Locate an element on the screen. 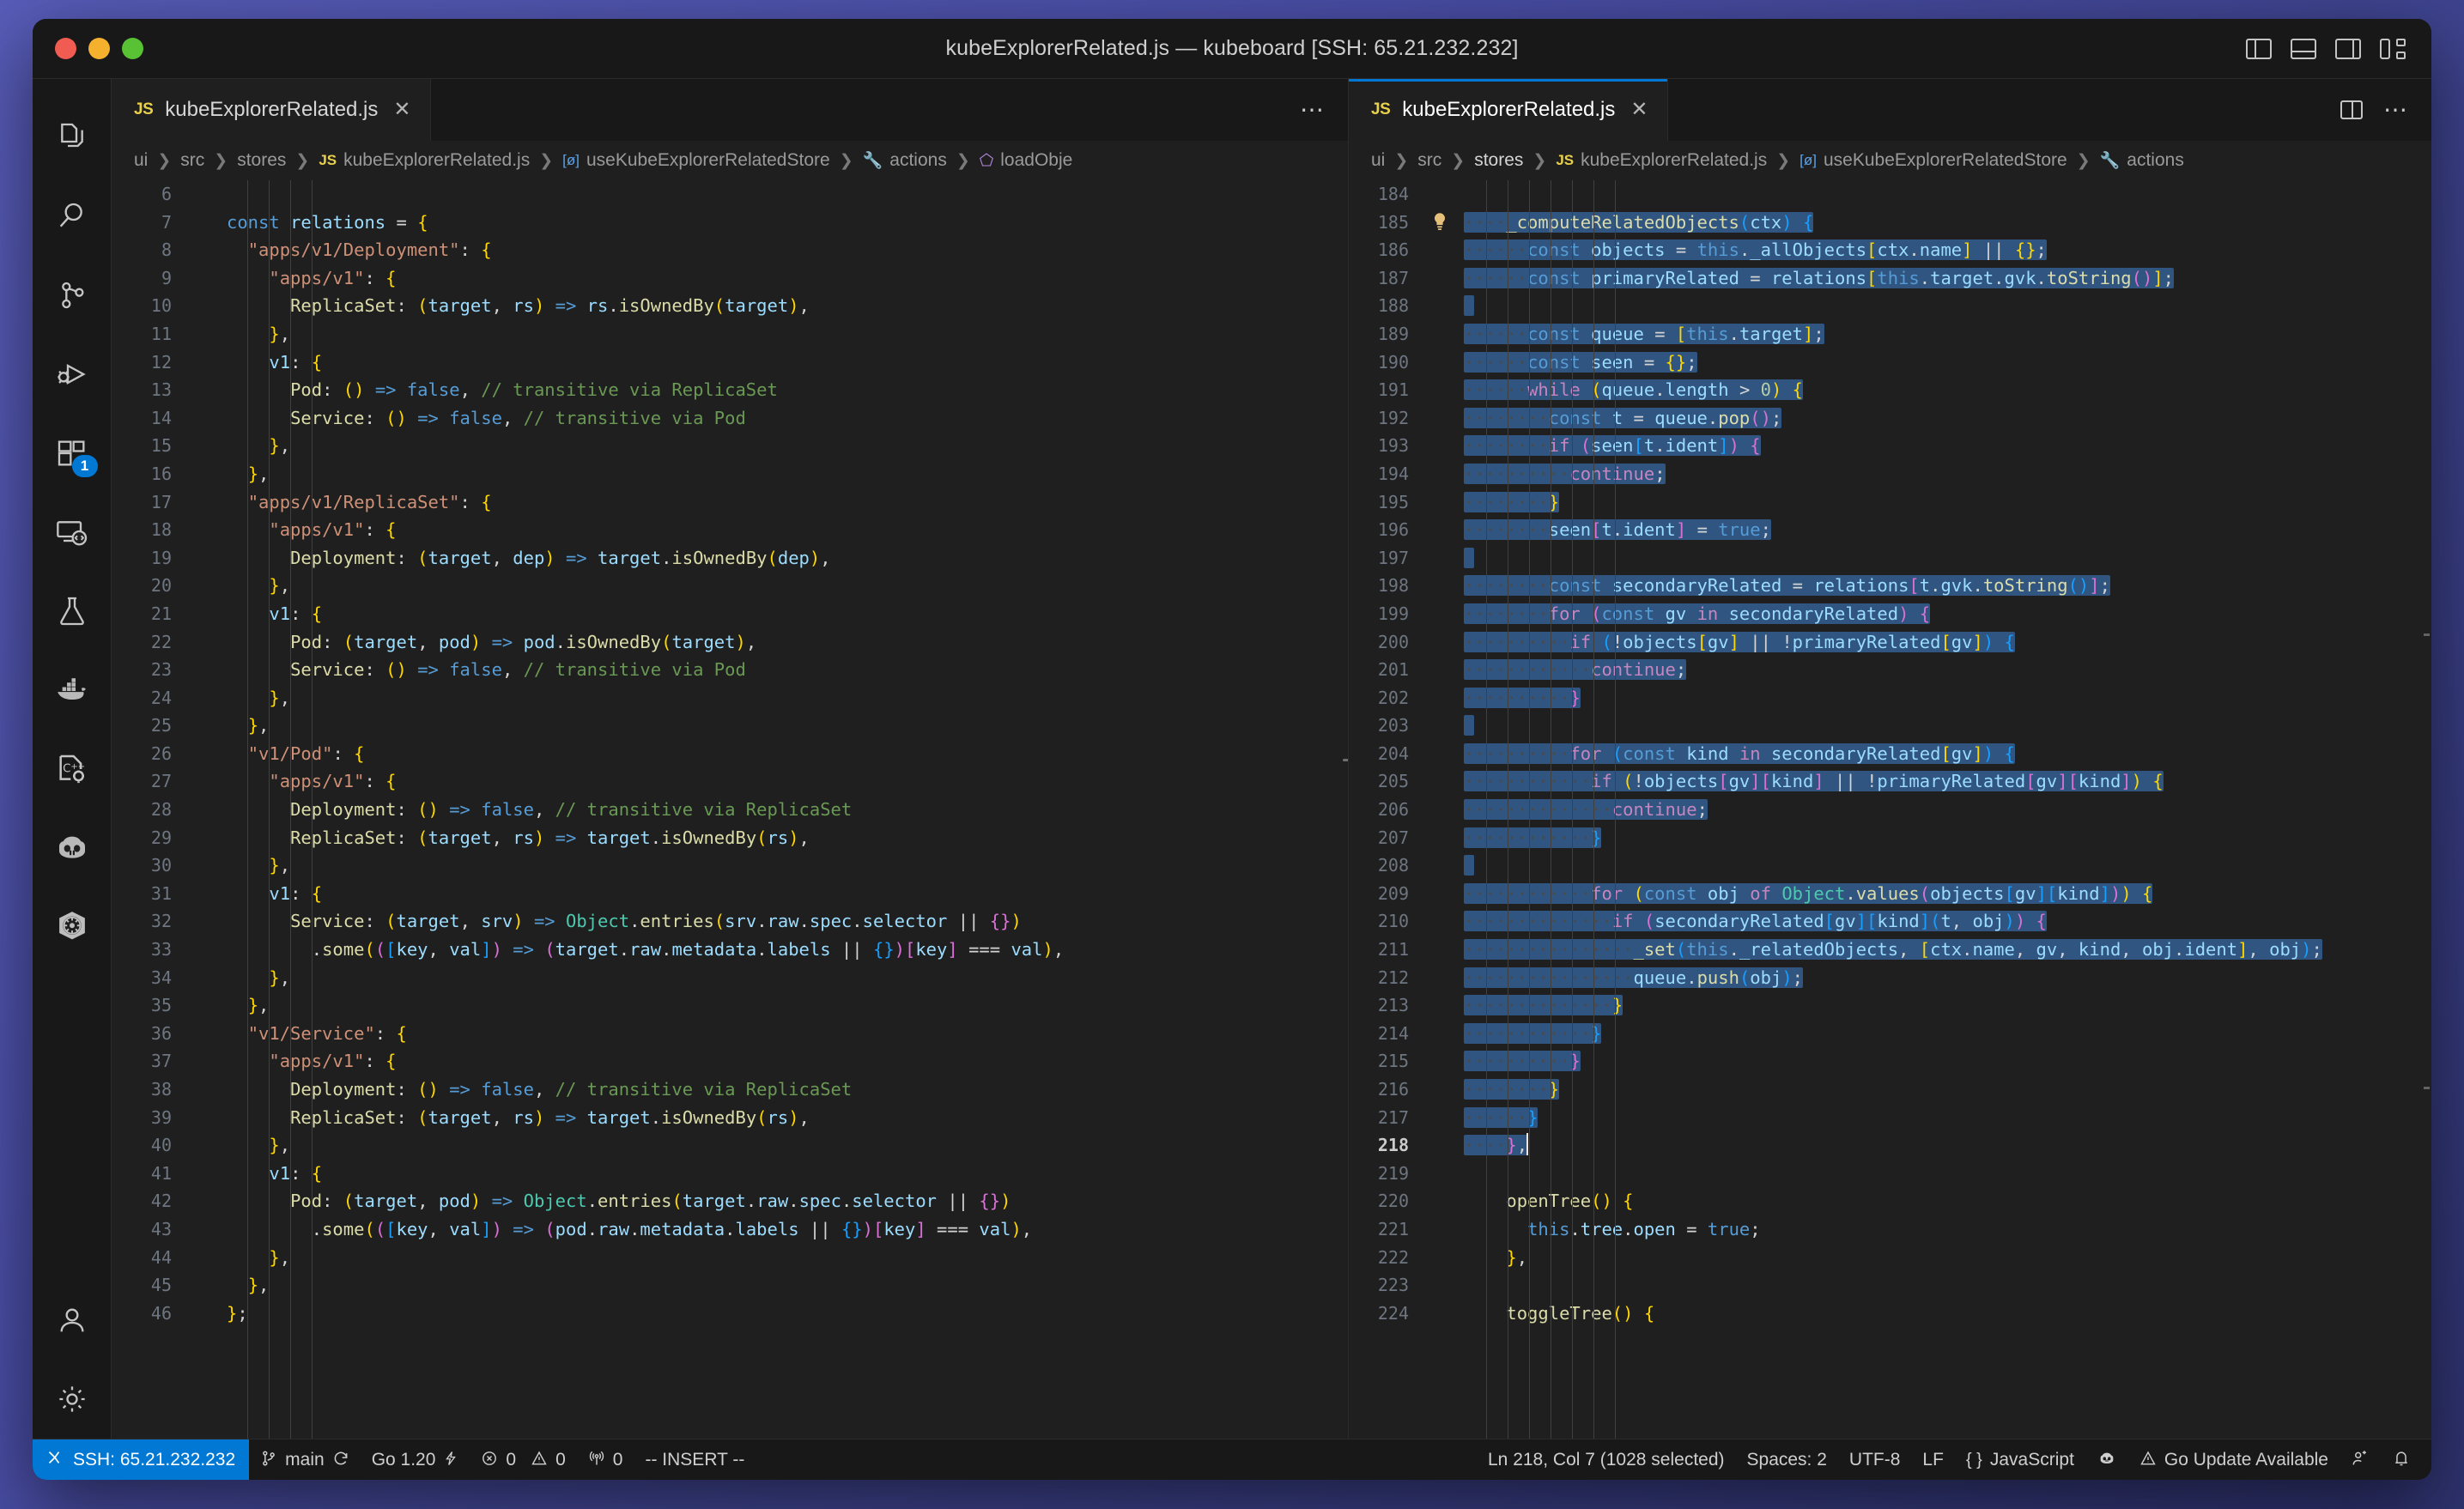  breadcrumb-item: ⬠ loadObje is located at coordinates (1026, 160).